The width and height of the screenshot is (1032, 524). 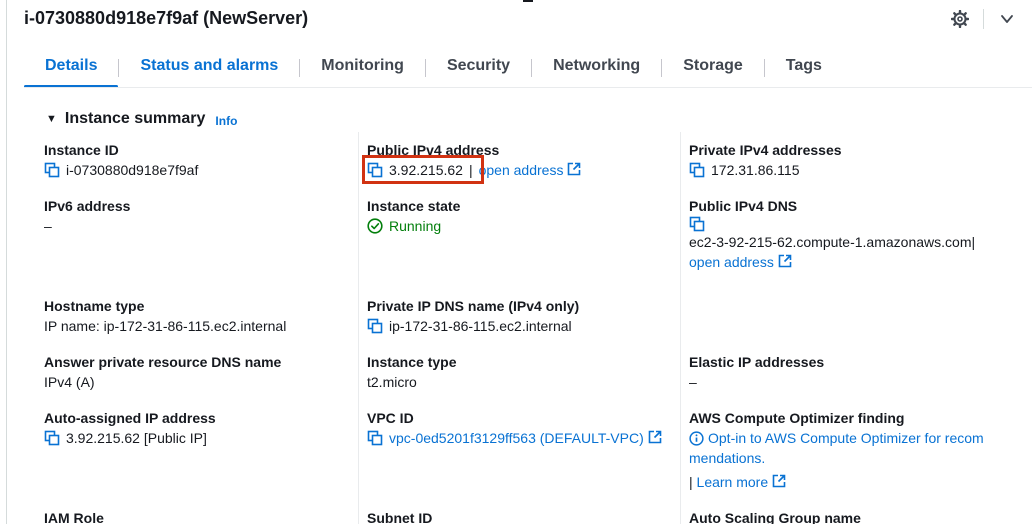 What do you see at coordinates (478, 69) in the screenshot?
I see `tab-security: Security` at bounding box center [478, 69].